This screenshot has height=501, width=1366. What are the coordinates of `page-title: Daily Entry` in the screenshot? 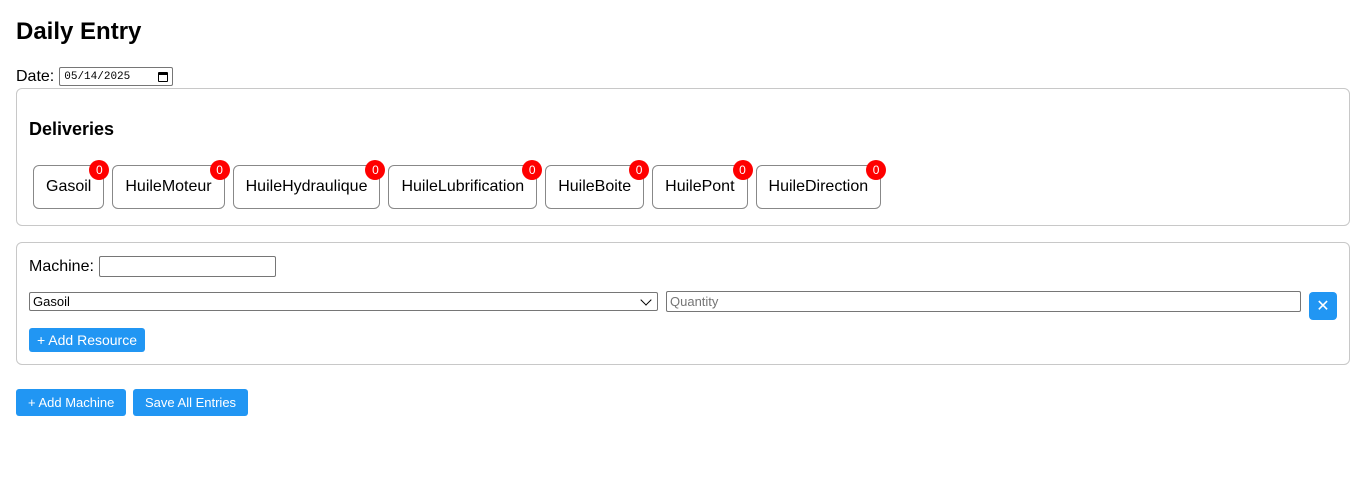 It's located at (79, 31).